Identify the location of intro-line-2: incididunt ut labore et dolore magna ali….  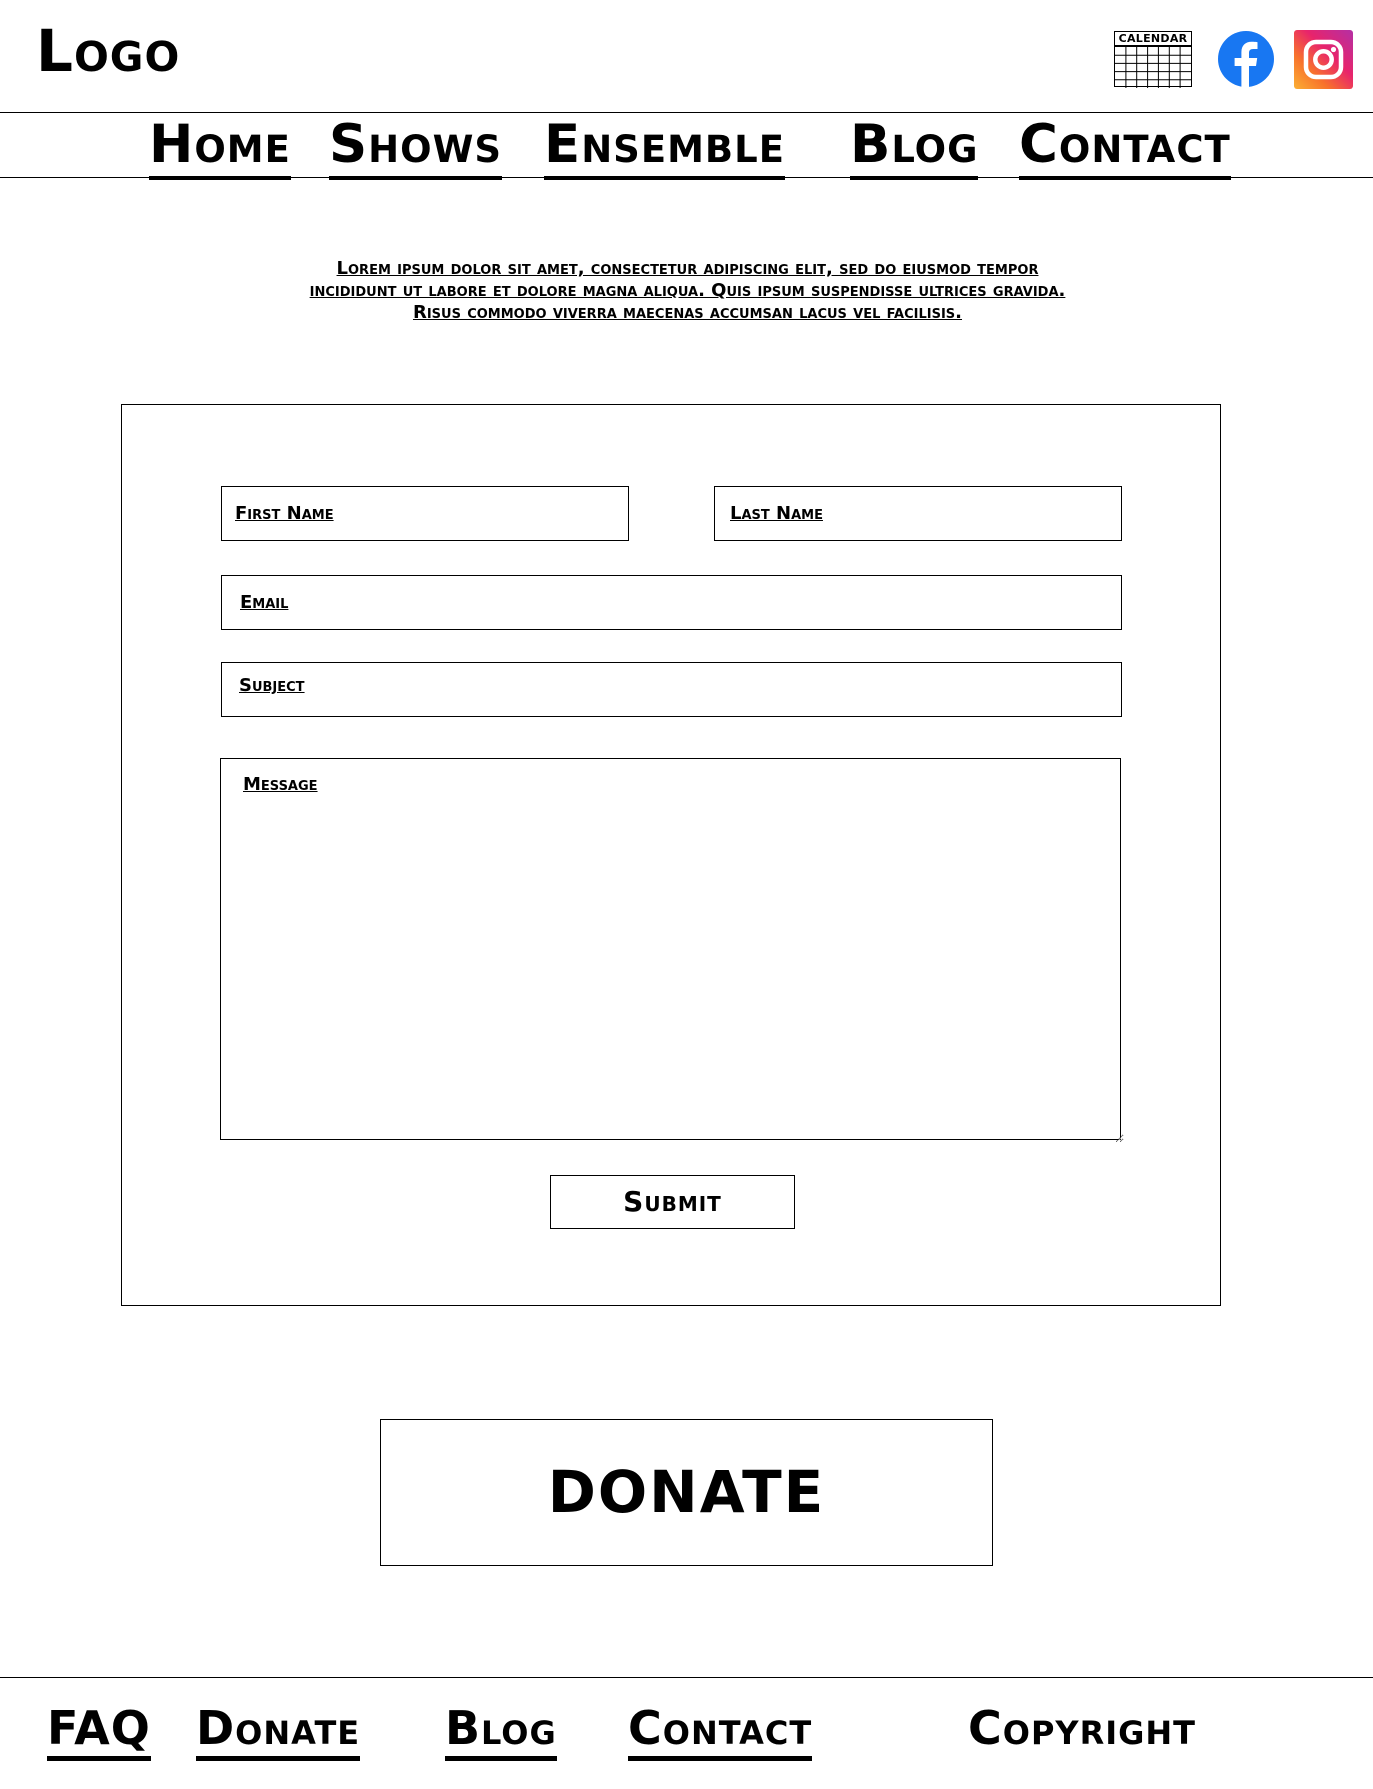
(687, 290).